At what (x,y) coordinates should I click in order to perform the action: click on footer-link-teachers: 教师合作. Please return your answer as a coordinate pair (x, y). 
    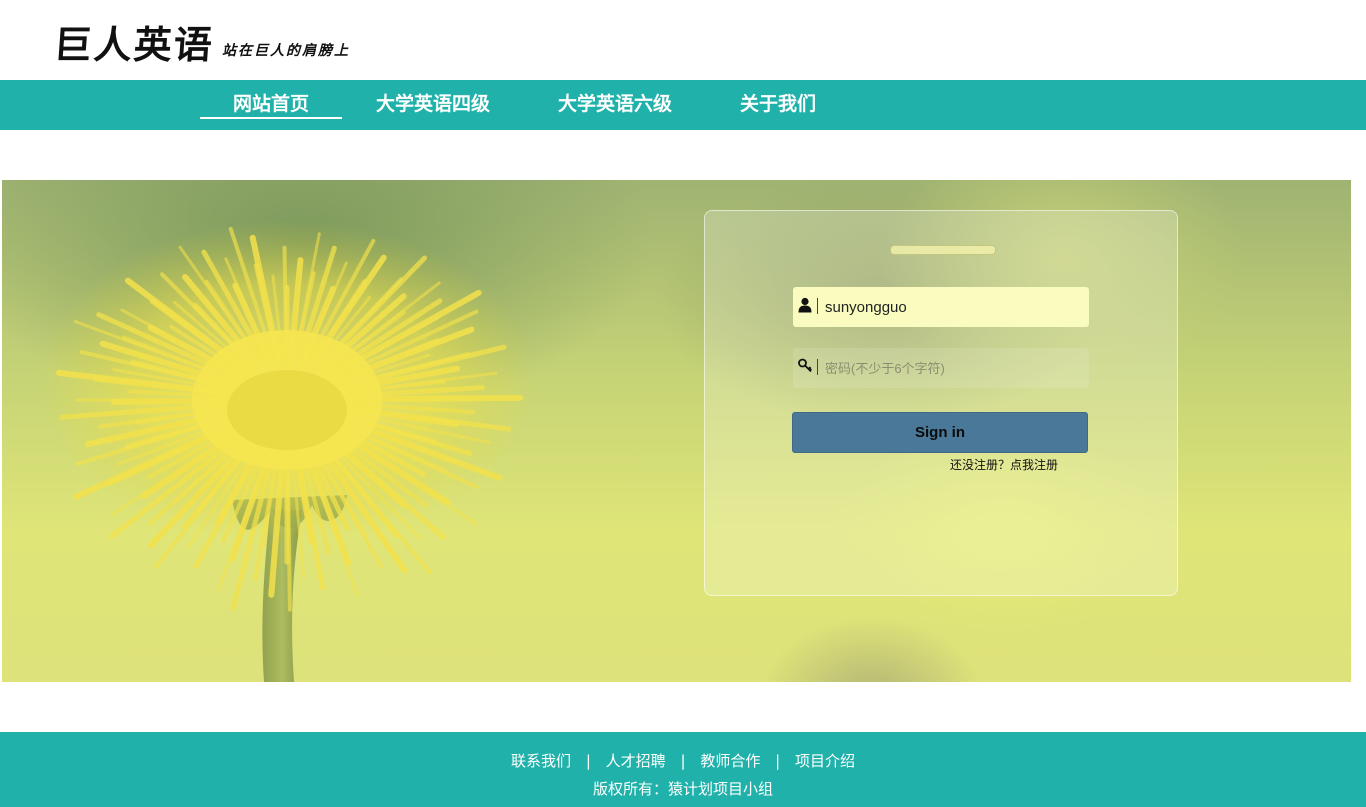
    Looking at the image, I should click on (730, 761).